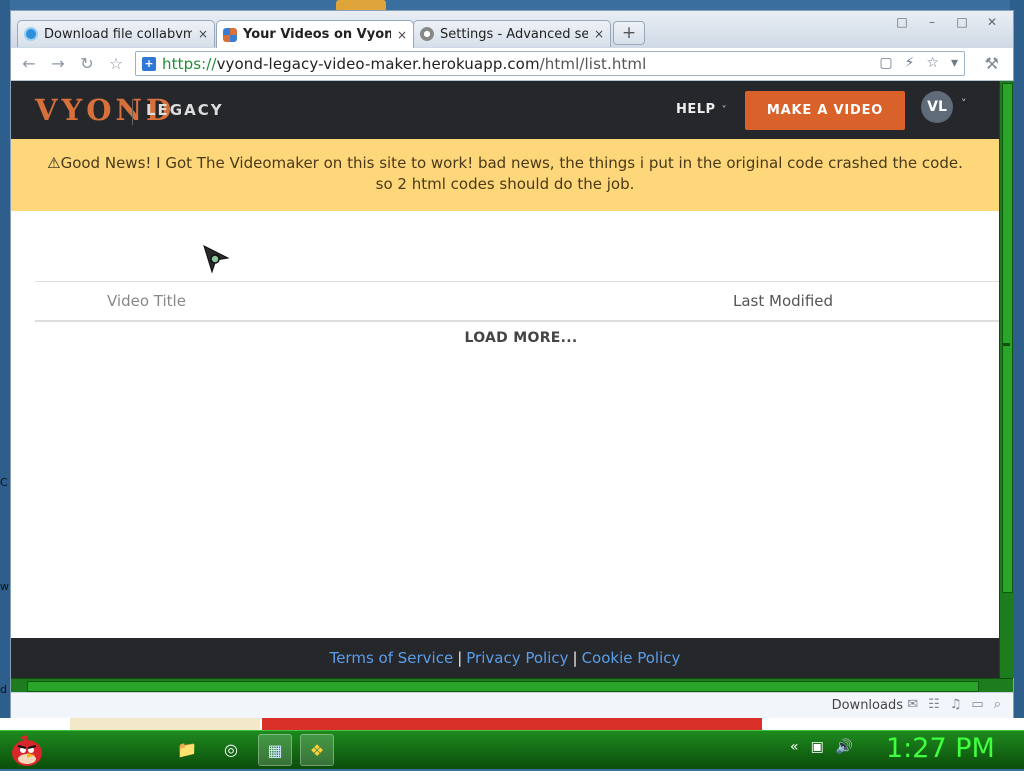 This screenshot has height=771, width=1024. Describe the element at coordinates (937, 107) in the screenshot. I see `avatar: VL` at that location.